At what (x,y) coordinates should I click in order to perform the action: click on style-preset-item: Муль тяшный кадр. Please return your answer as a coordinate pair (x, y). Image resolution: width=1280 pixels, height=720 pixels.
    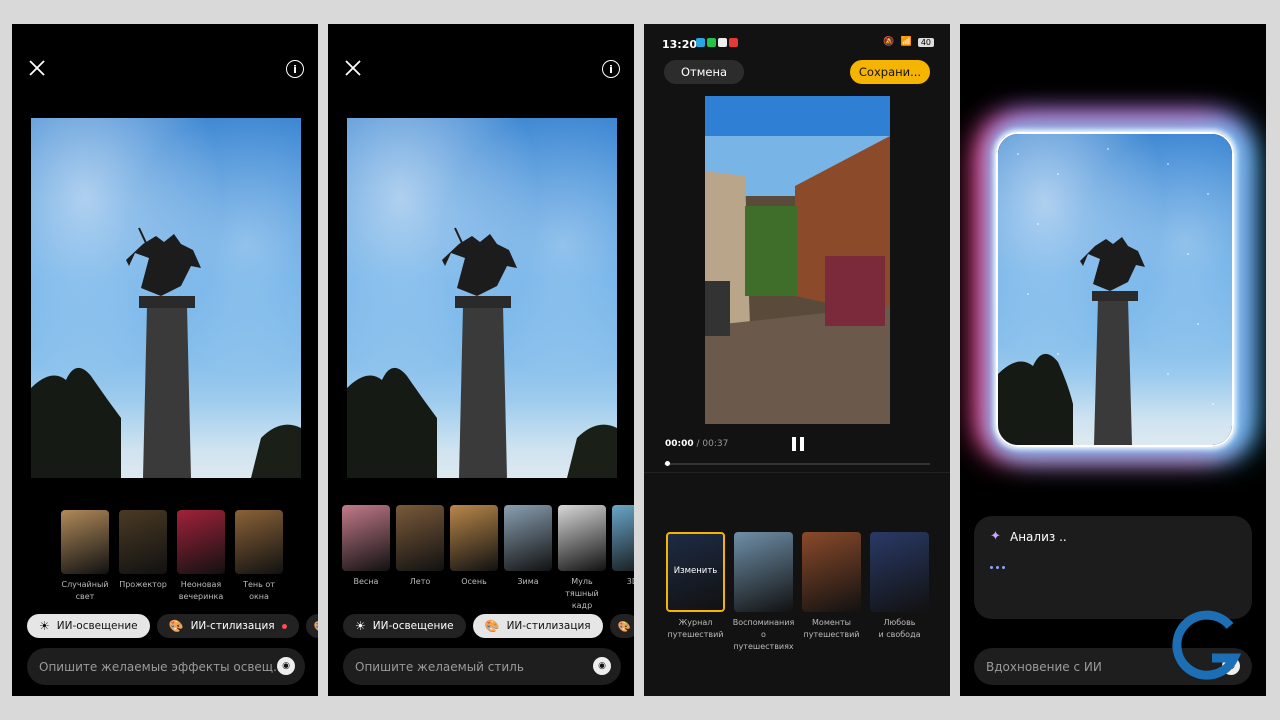
    Looking at the image, I should click on (582, 558).